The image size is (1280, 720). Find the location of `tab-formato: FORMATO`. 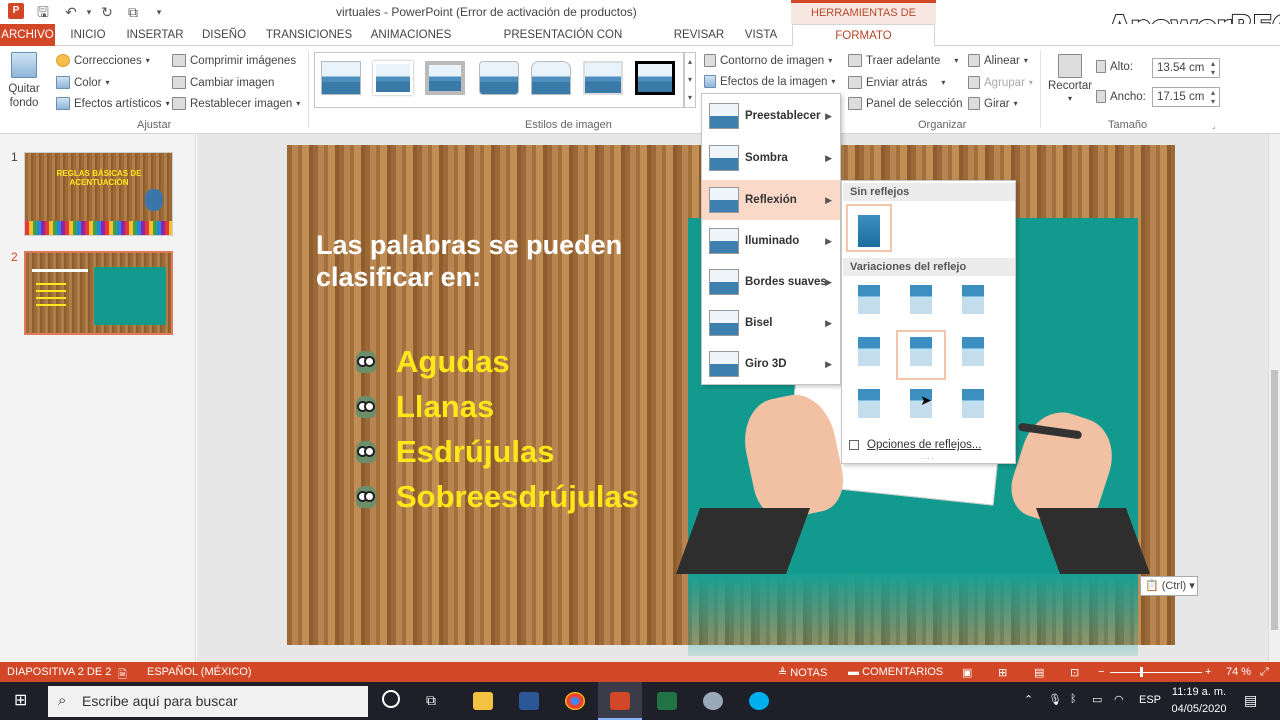

tab-formato: FORMATO is located at coordinates (863, 35).